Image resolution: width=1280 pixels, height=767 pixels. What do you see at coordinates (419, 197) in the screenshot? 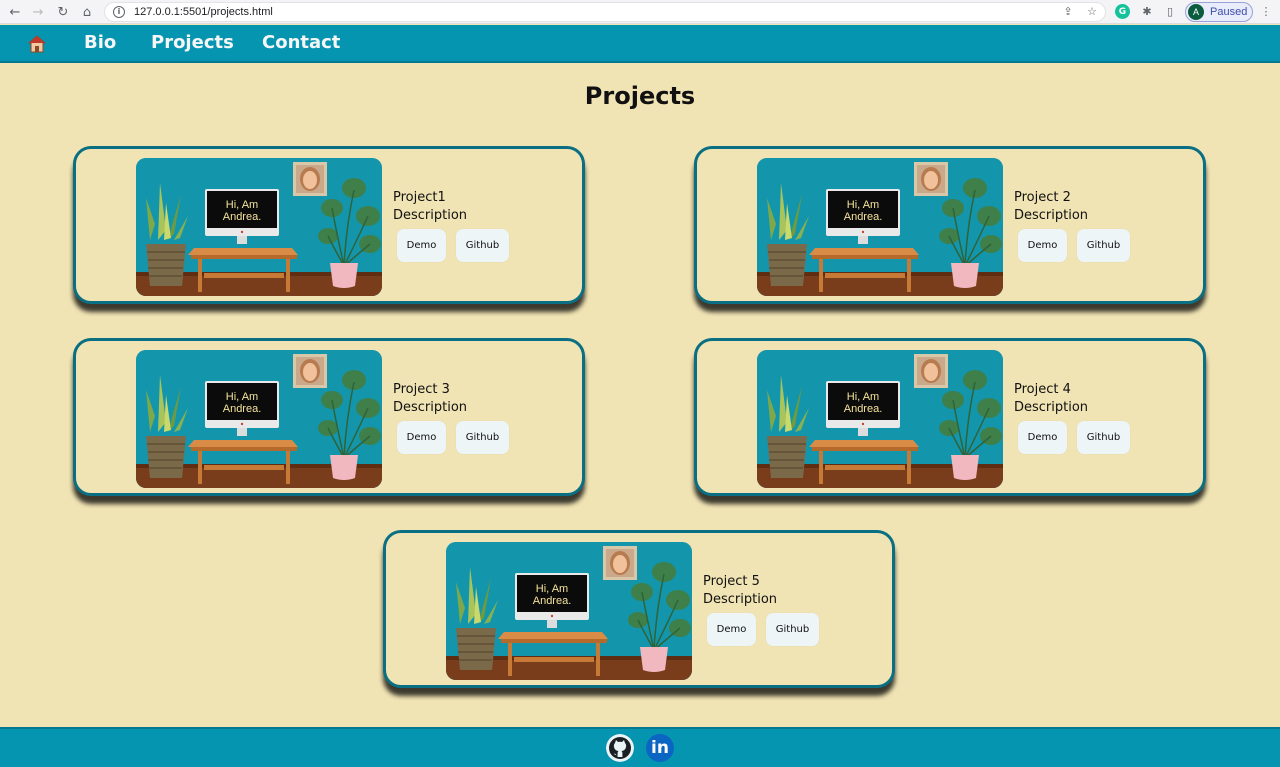
I see `project-name: Project1` at bounding box center [419, 197].